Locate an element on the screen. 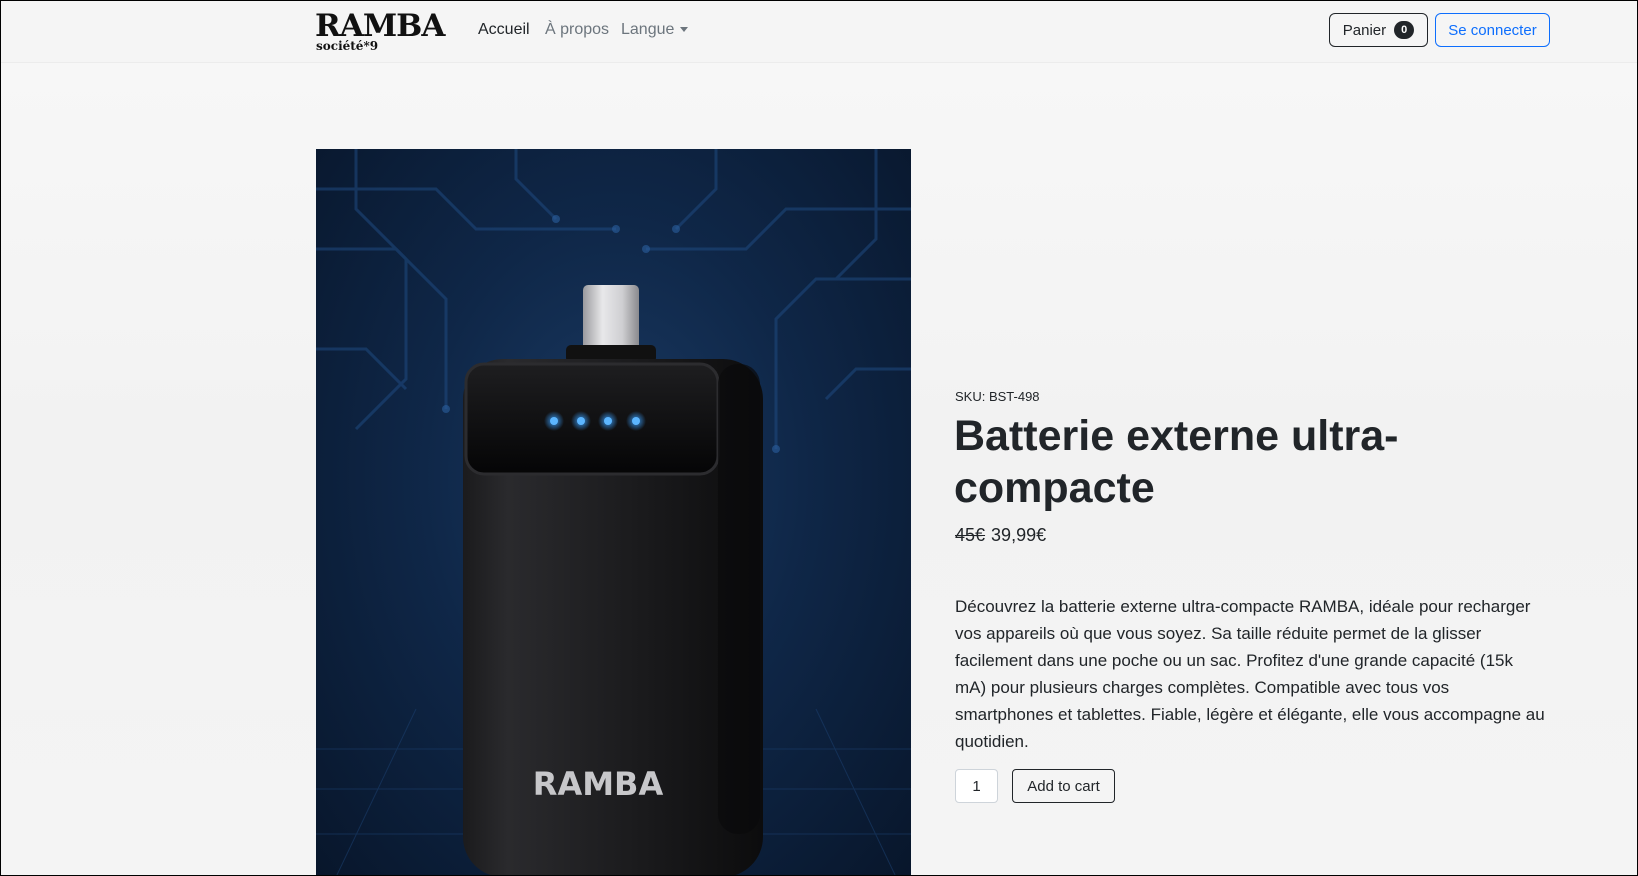  add-to-cart-label: Add to cart is located at coordinates (1063, 786).